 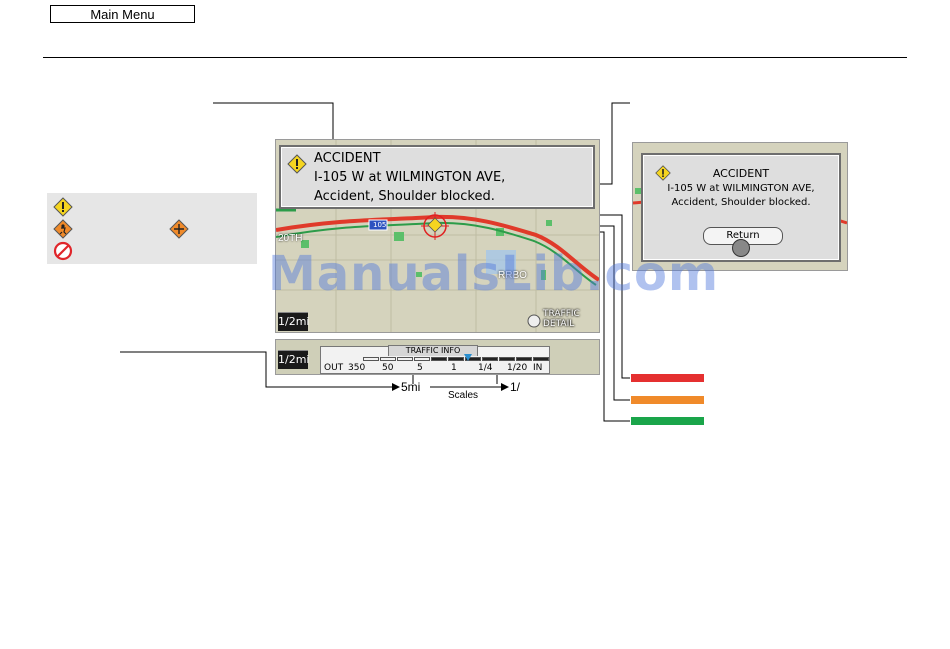 I want to click on traffic-out-label: OUT, so click(x=334, y=368).